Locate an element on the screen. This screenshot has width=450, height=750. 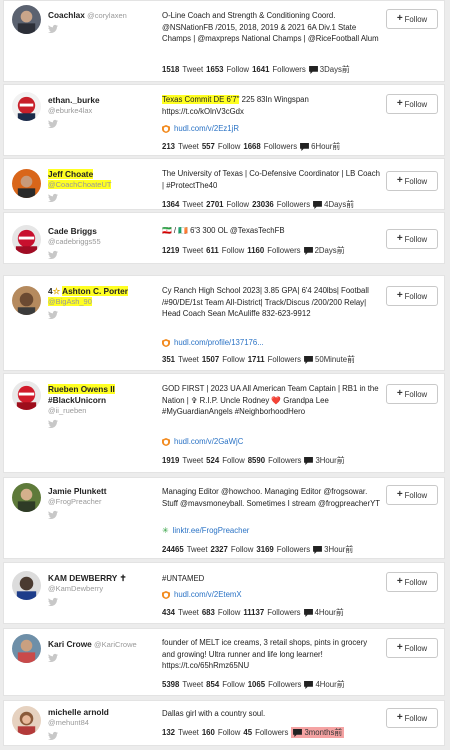
hudl-link: hudl.com/v/2GaWjC is located at coordinates (202, 441).